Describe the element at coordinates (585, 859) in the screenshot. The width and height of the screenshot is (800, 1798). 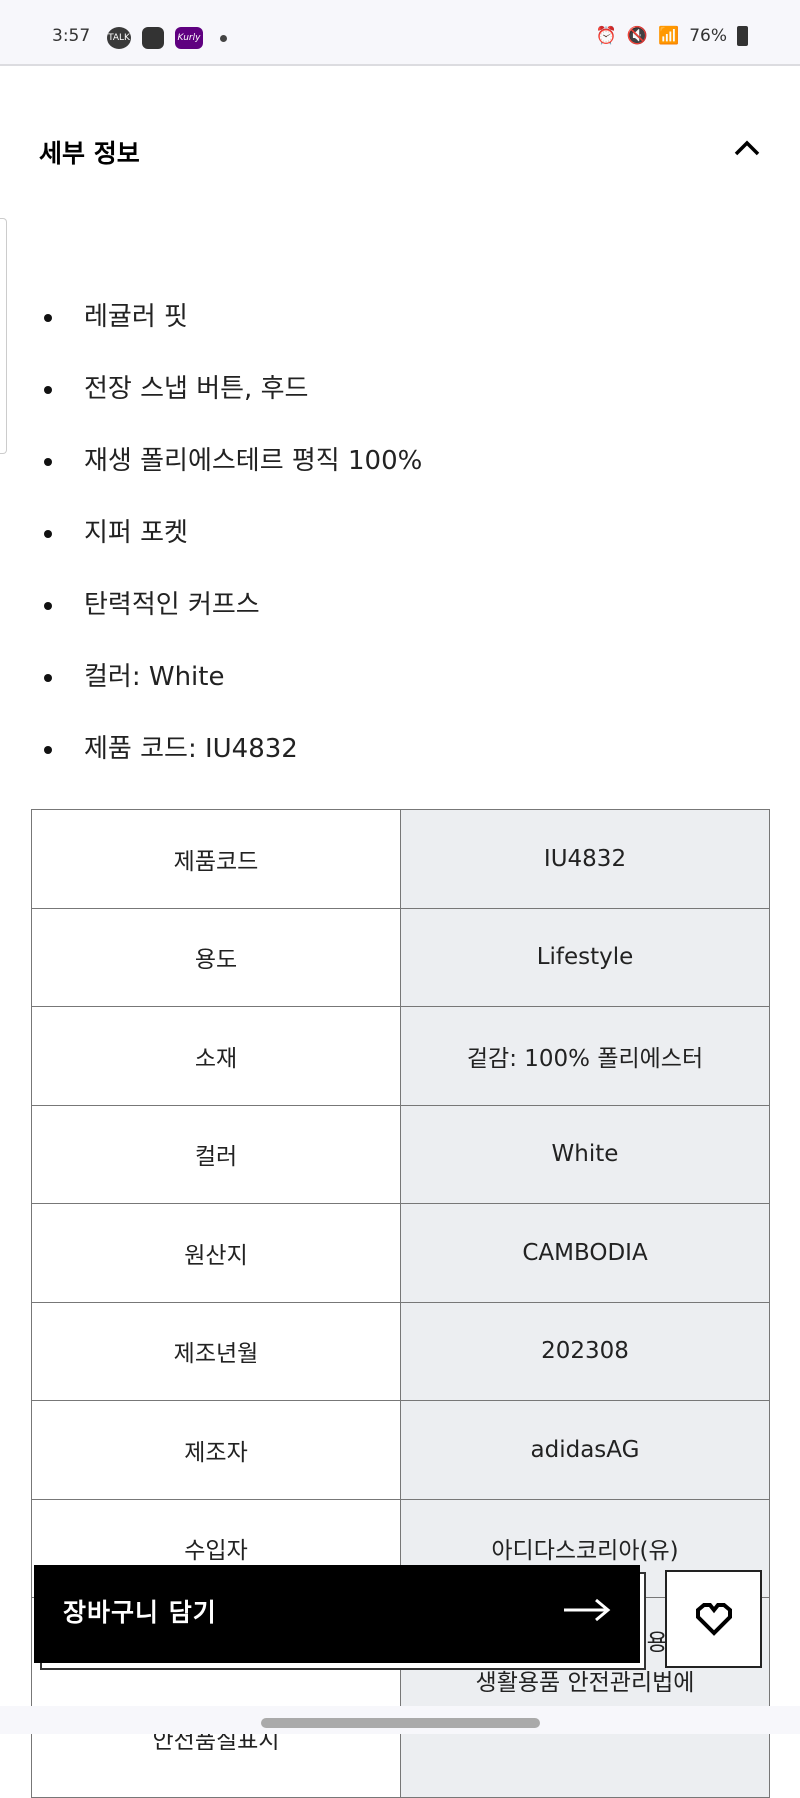
I see `spec-value: IU4832` at that location.